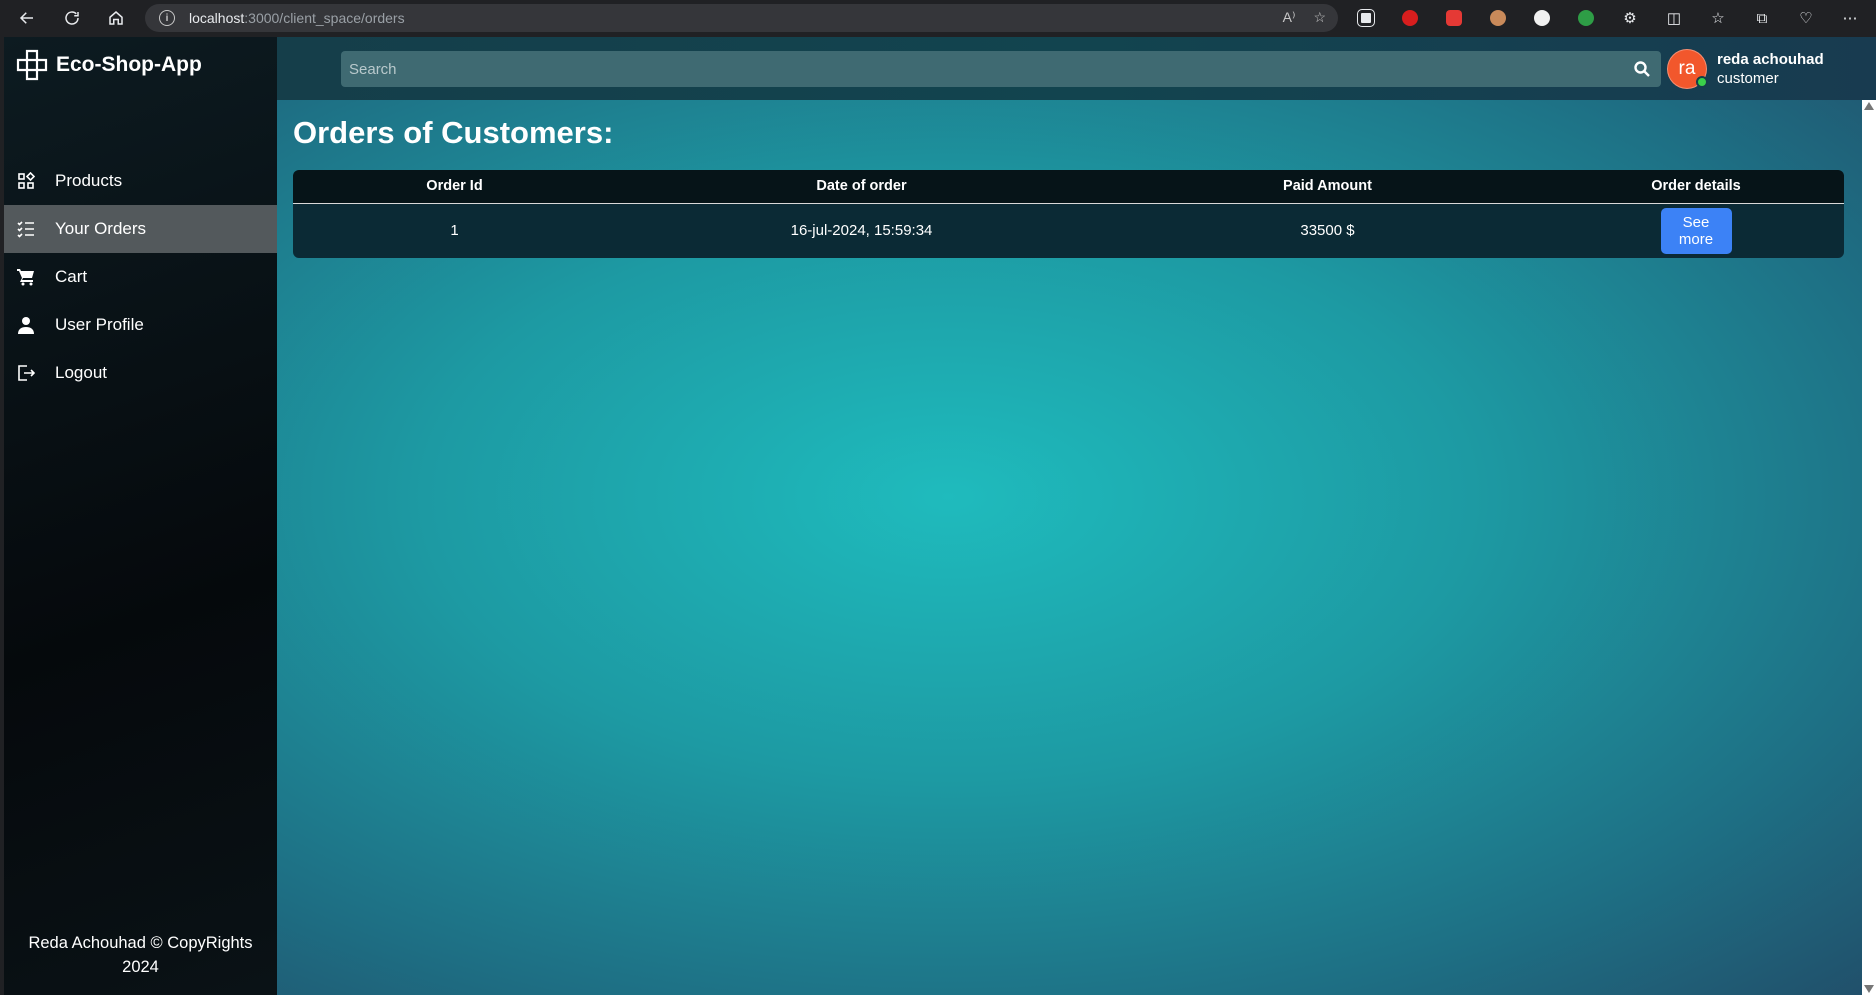 The width and height of the screenshot is (1876, 995). I want to click on cell-order-date: 16-jul-2024, 15:59:34, so click(861, 231).